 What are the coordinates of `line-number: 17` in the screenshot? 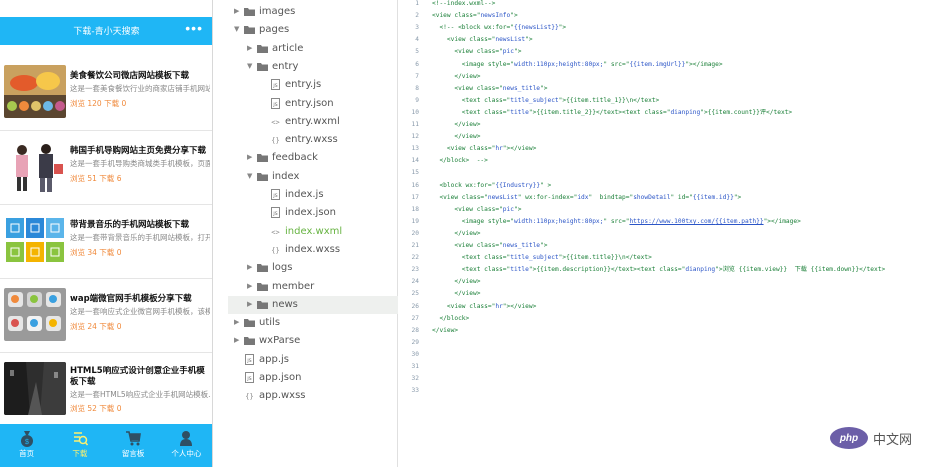 It's located at (415, 197).